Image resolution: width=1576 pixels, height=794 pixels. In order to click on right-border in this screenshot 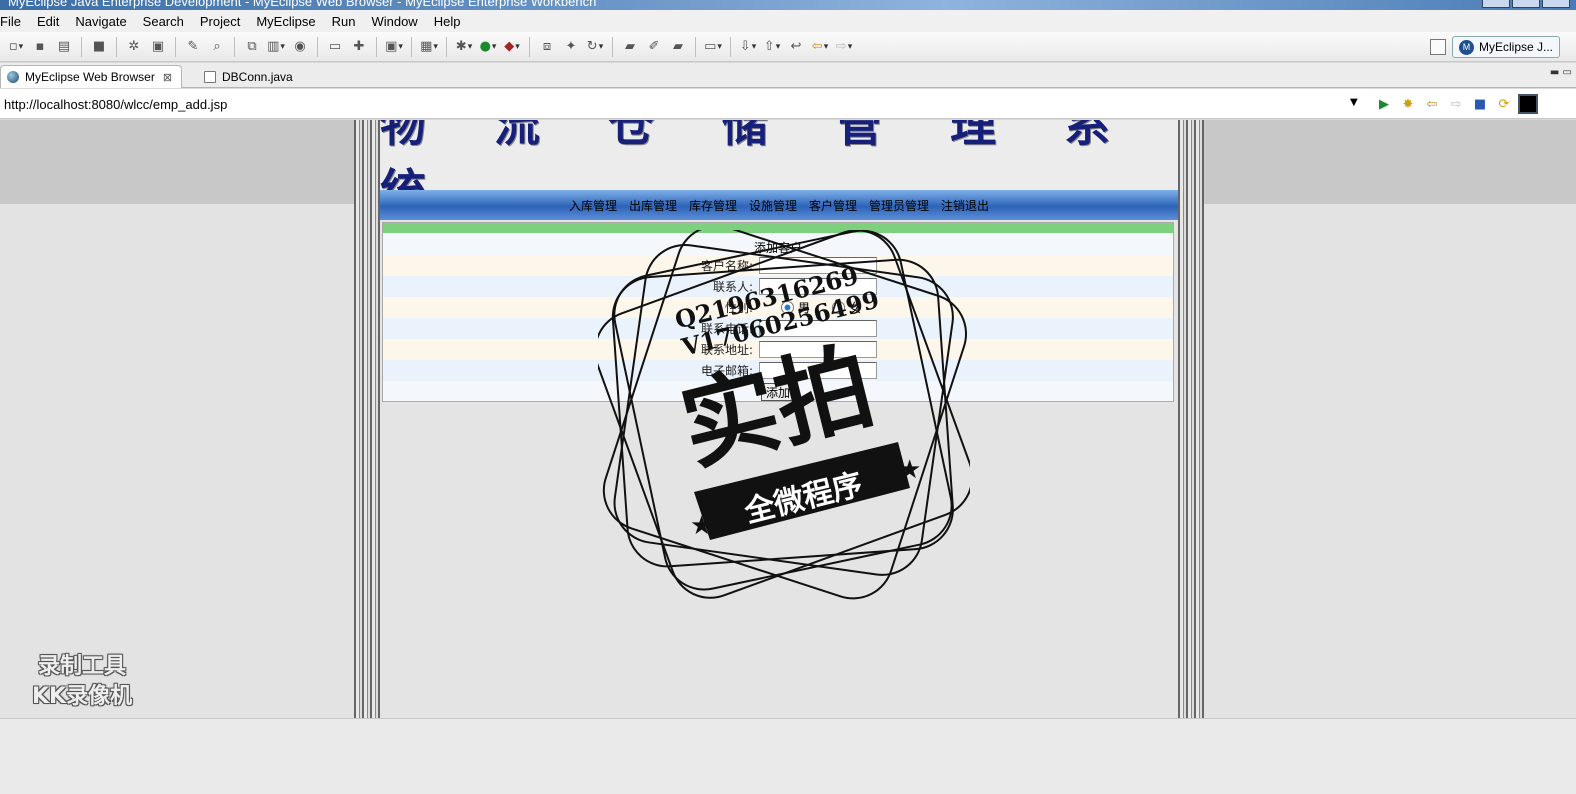, I will do `click(1191, 419)`.